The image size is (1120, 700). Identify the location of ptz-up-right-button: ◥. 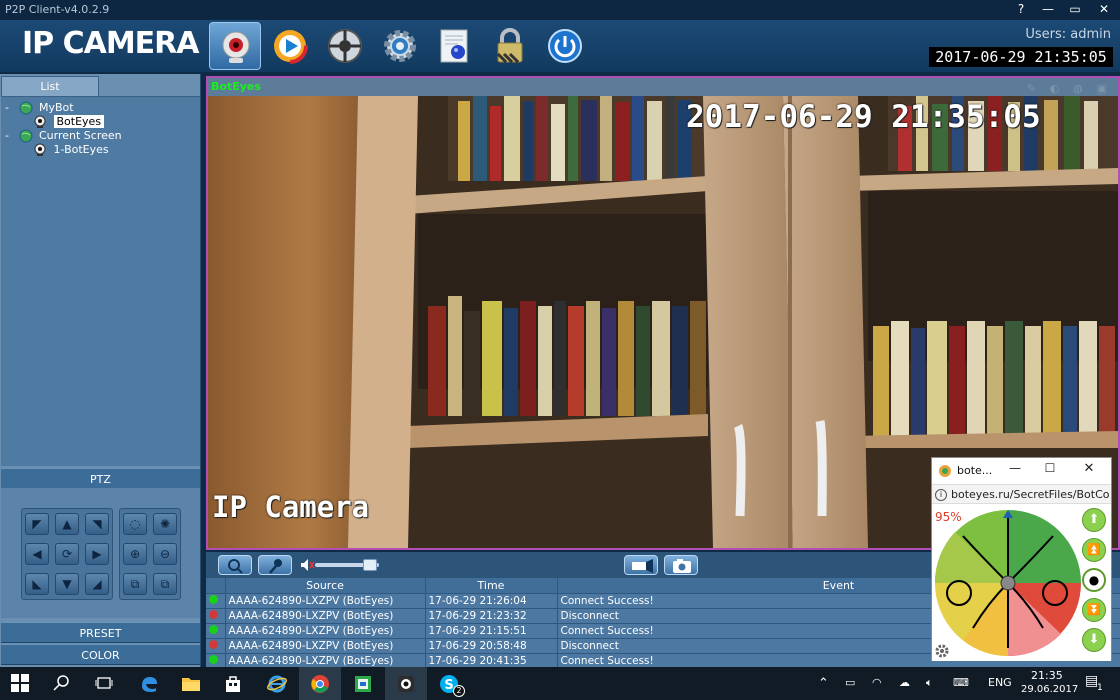
(97, 524).